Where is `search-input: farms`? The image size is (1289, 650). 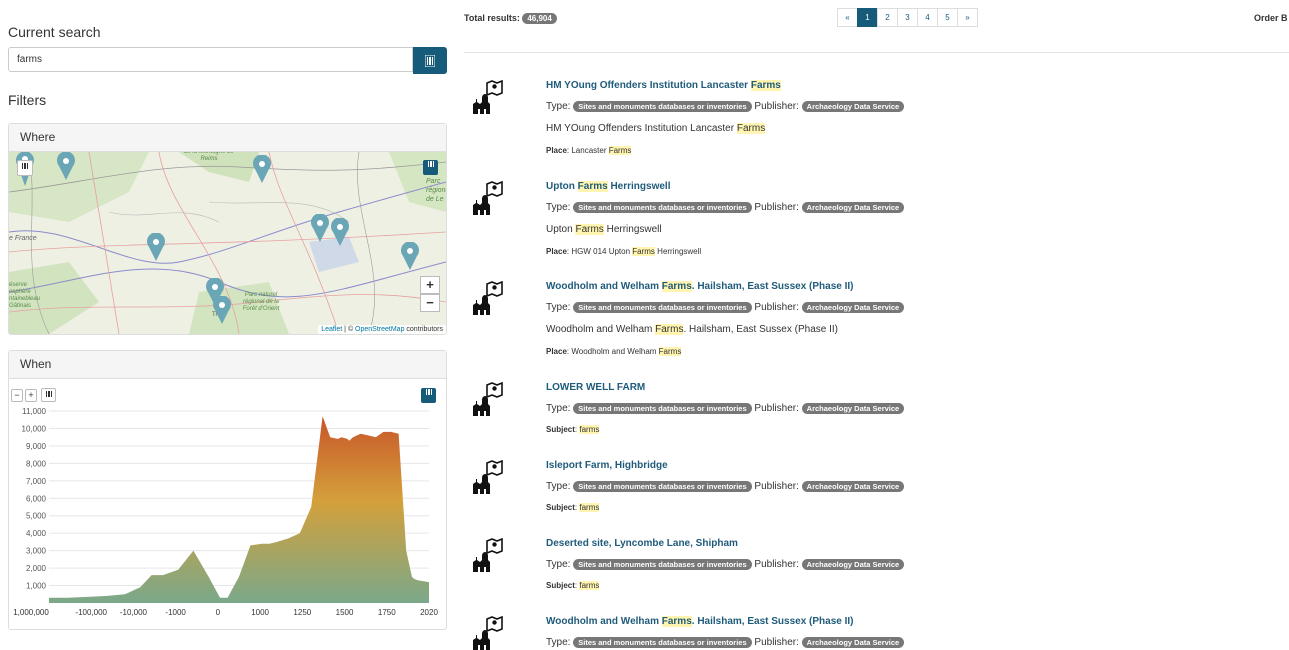 search-input: farms is located at coordinates (210, 59).